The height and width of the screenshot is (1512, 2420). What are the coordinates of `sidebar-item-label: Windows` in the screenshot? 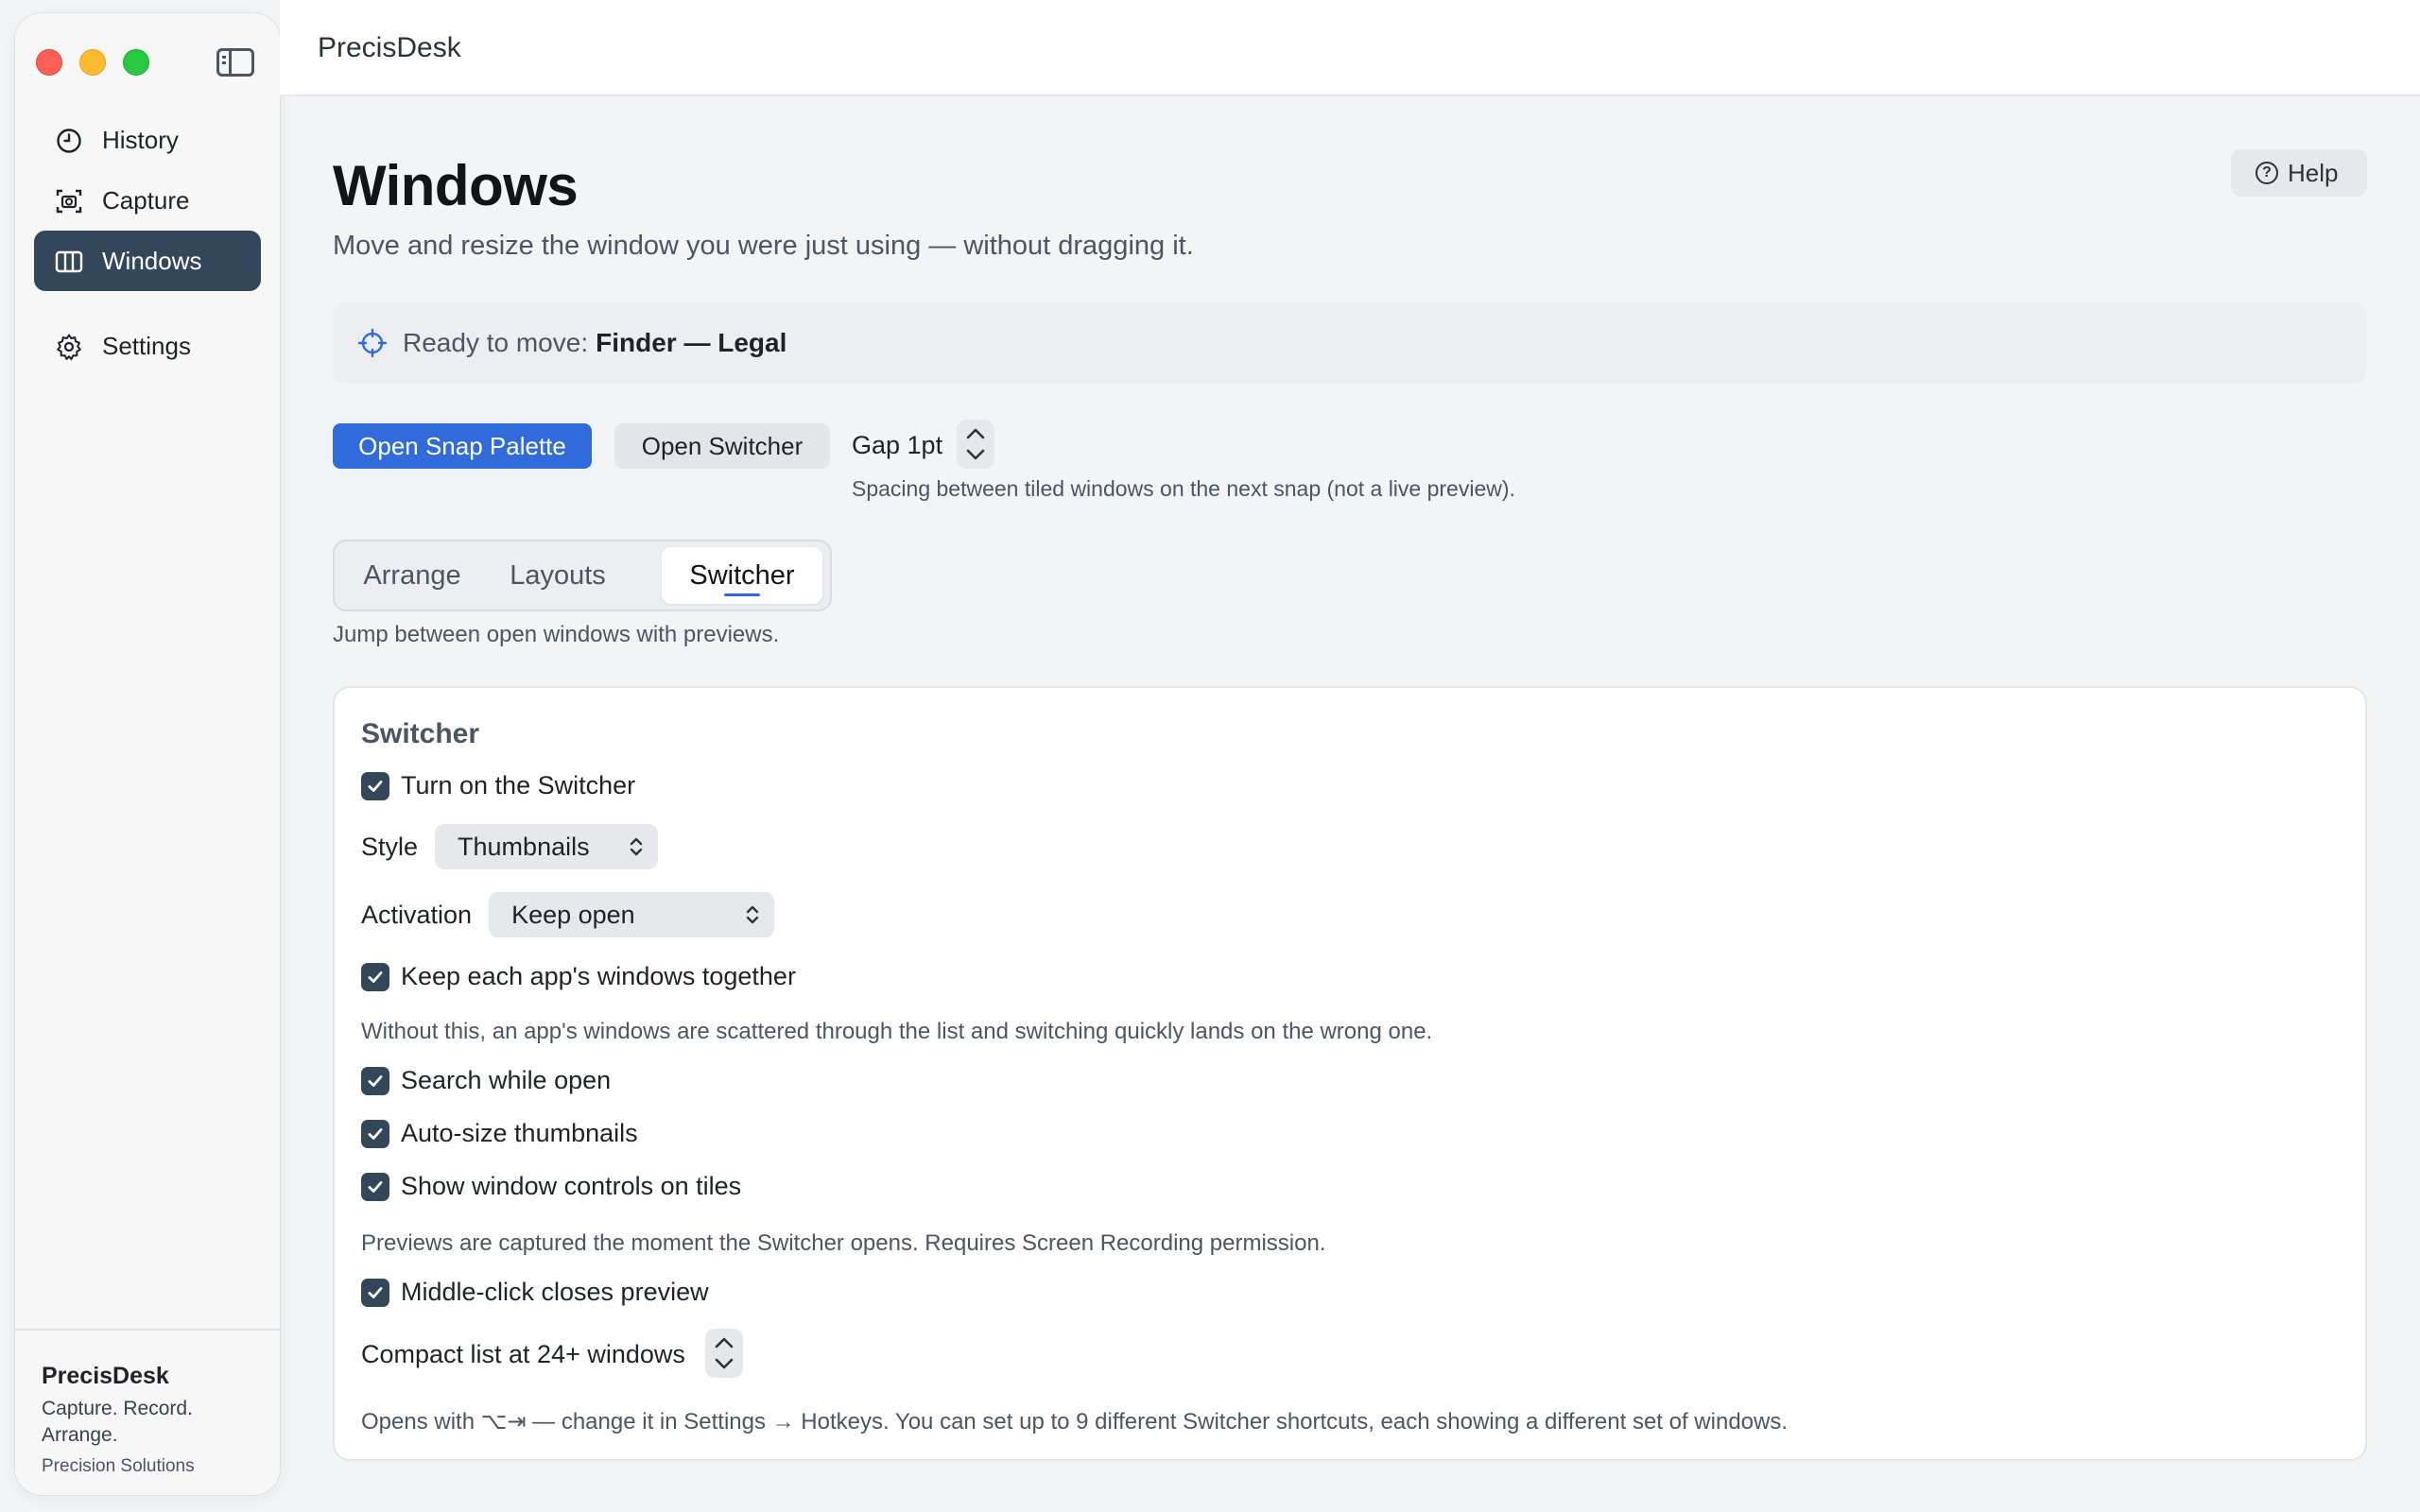 It's located at (152, 260).